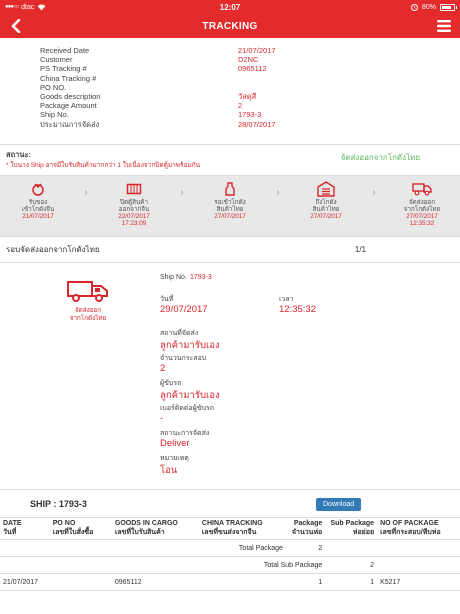  Describe the element at coordinates (134, 216) in the screenshot. I see `step-date: 22/07/2017` at that location.